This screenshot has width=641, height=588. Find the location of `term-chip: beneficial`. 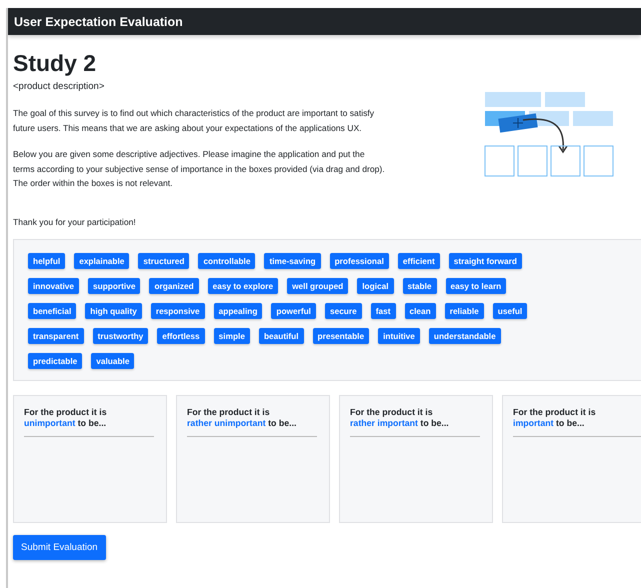

term-chip: beneficial is located at coordinates (52, 310).